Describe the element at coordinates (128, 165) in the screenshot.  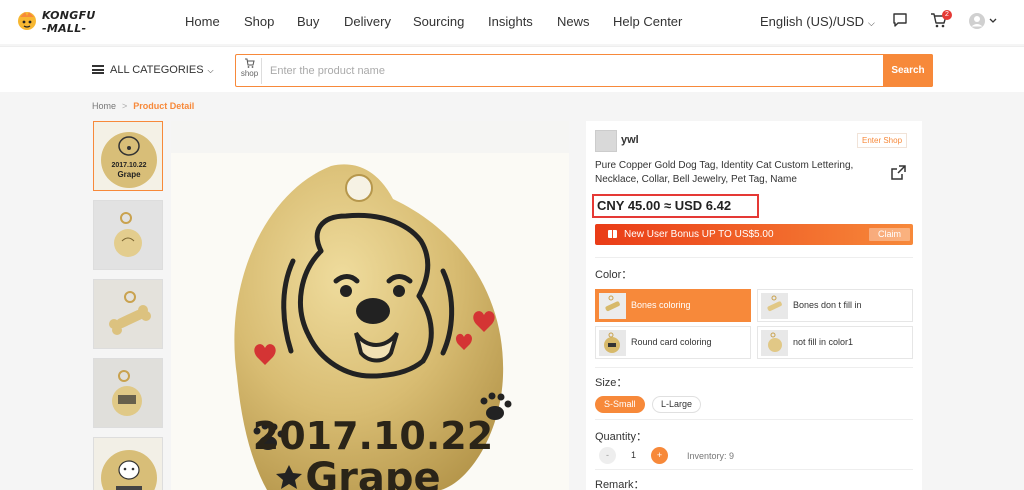
I see `thumbnail-engraved-date: 2017.10.22` at that location.